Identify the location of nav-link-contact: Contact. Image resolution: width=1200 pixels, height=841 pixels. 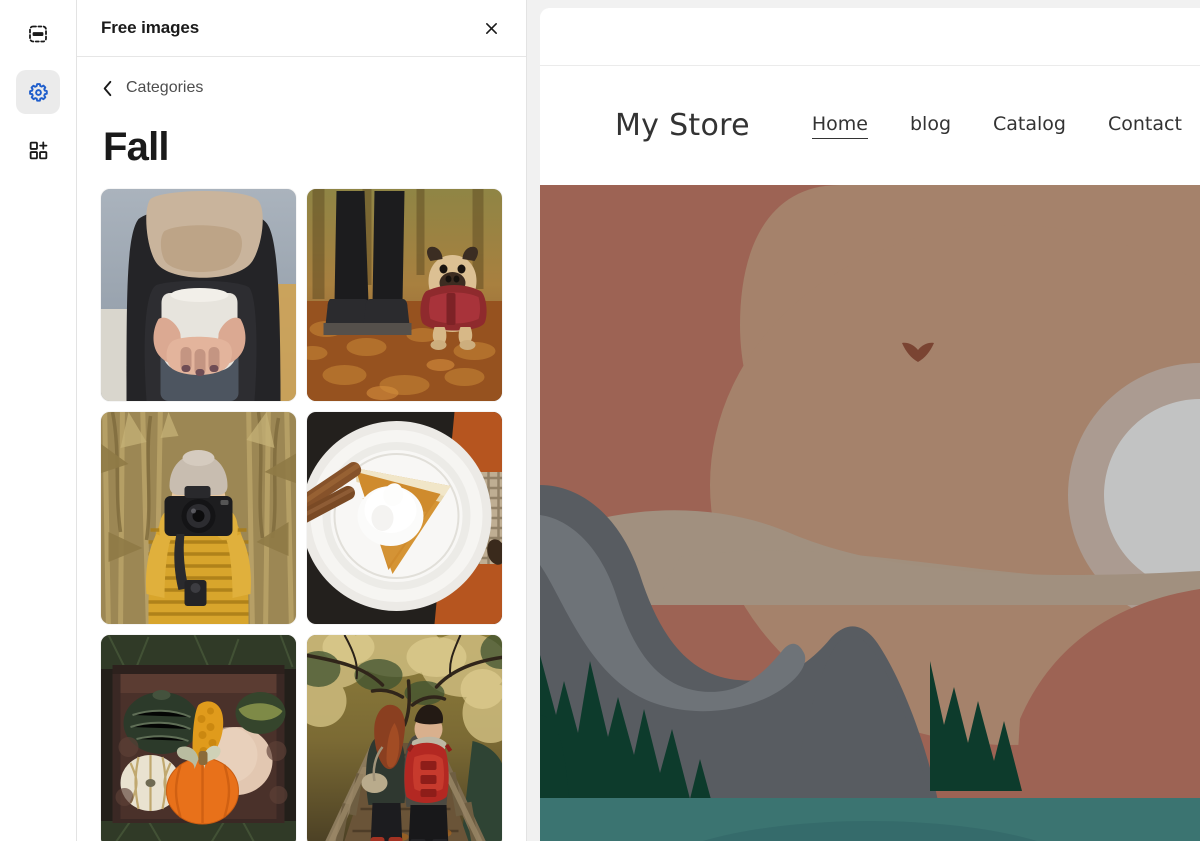
(1145, 126).